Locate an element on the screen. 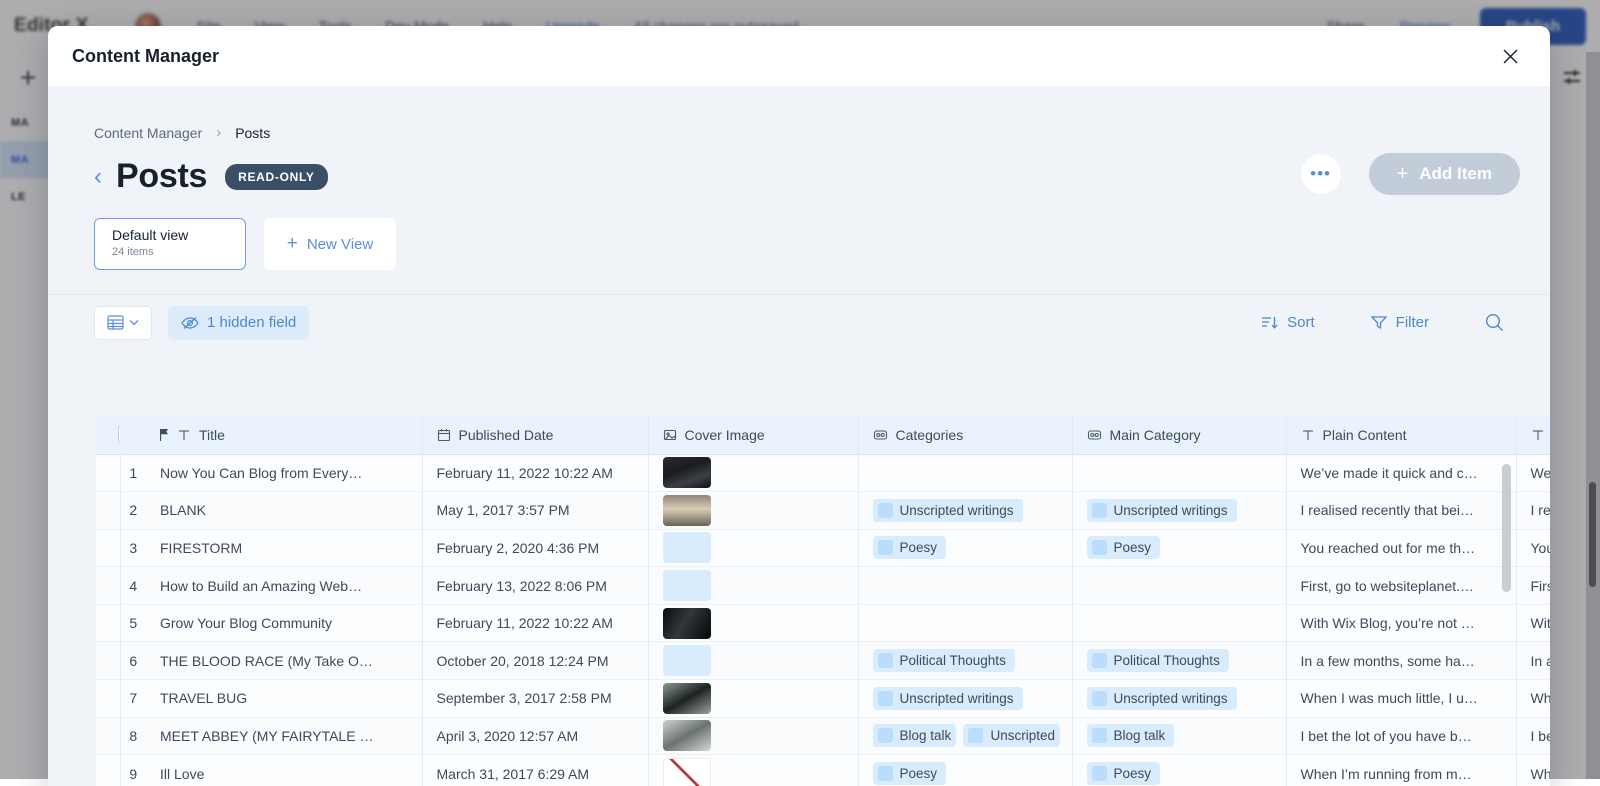 Image resolution: width=1600 pixels, height=786 pixels. page-scrollbar is located at coordinates (1593, 415).